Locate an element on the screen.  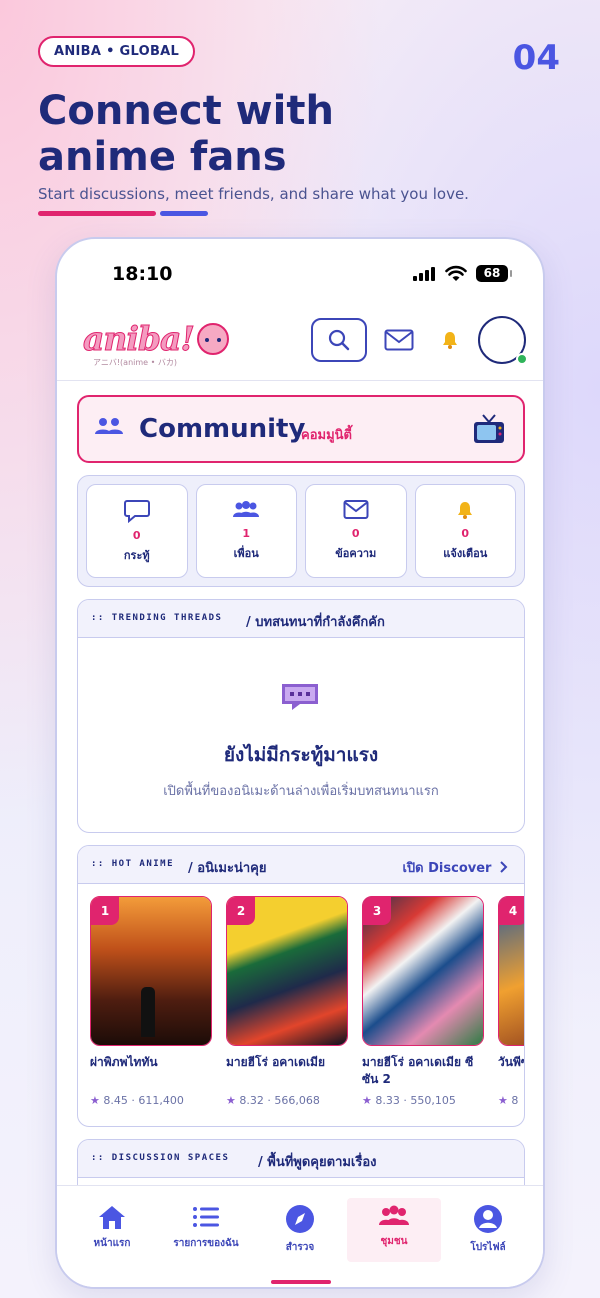
messages-button is located at coordinates (399, 340).